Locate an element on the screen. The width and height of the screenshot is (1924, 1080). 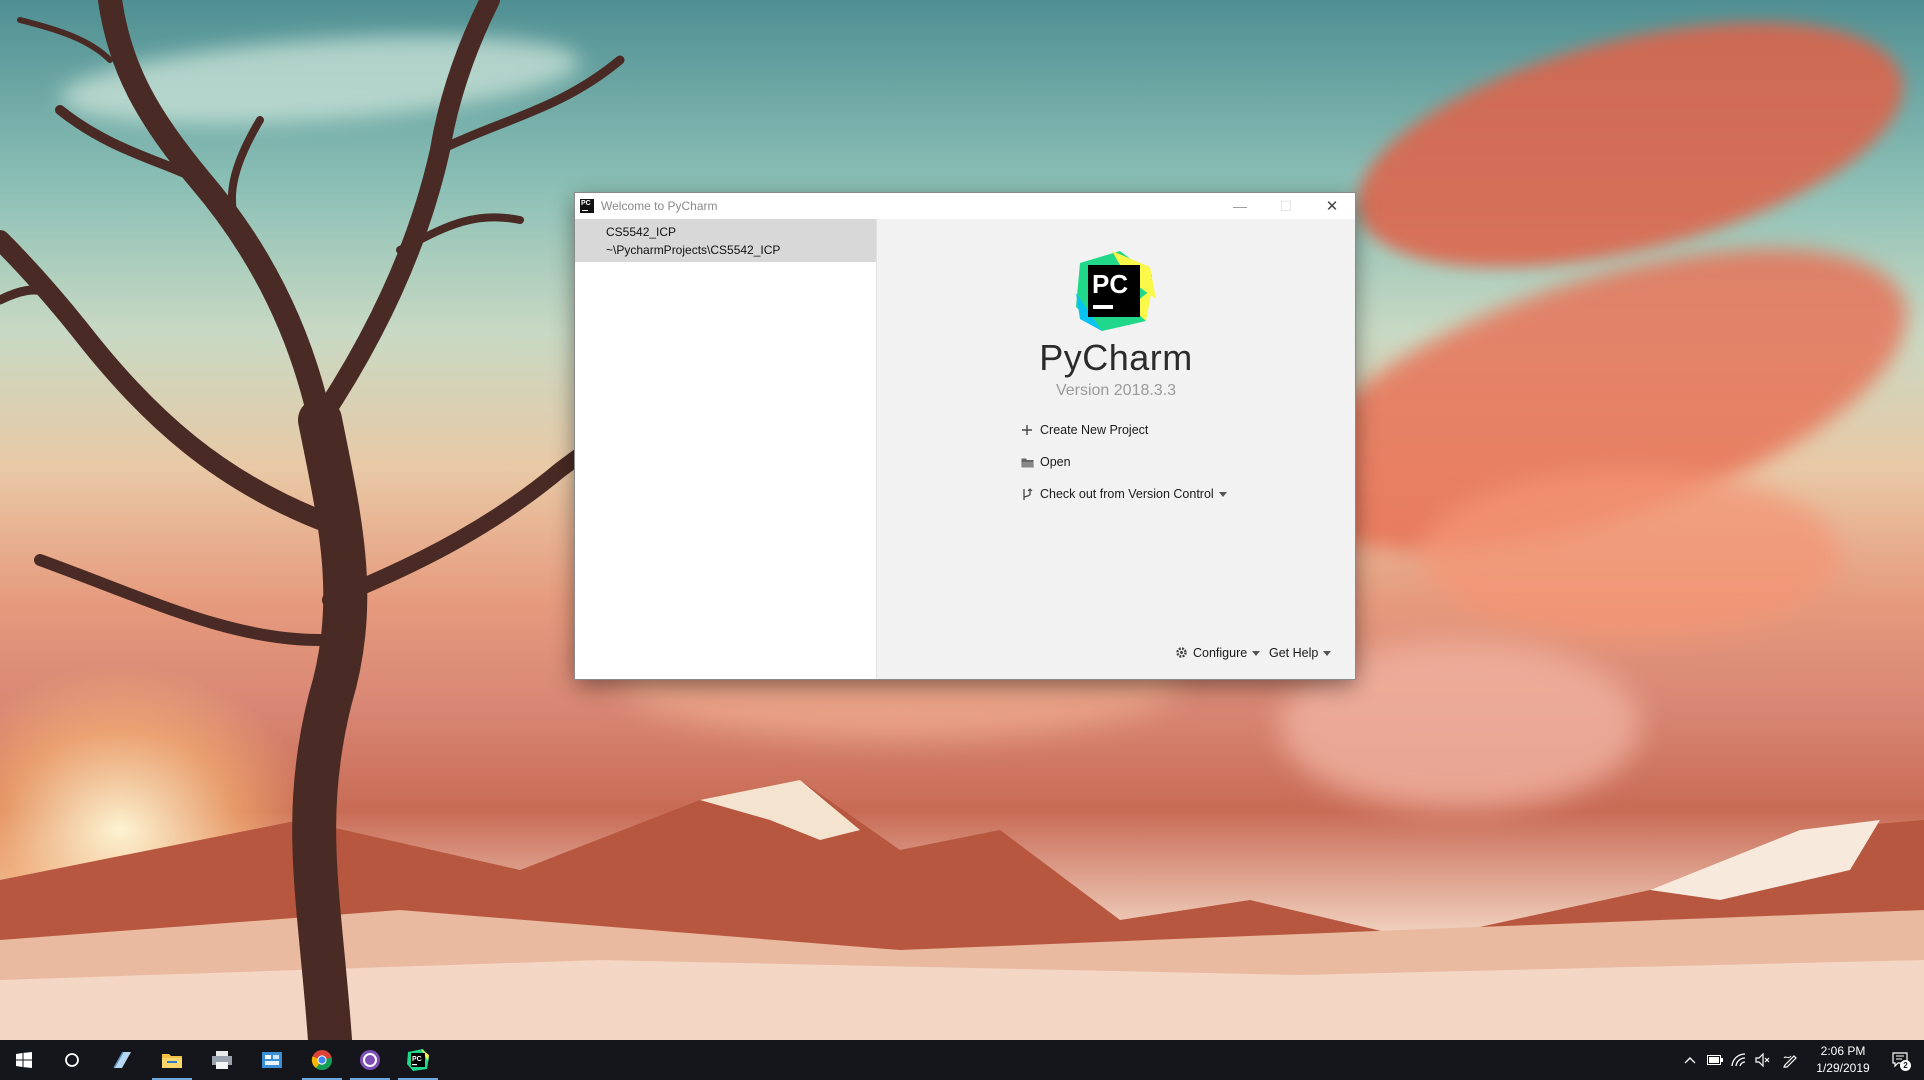
volume-muted-icon is located at coordinates (1762, 1060).